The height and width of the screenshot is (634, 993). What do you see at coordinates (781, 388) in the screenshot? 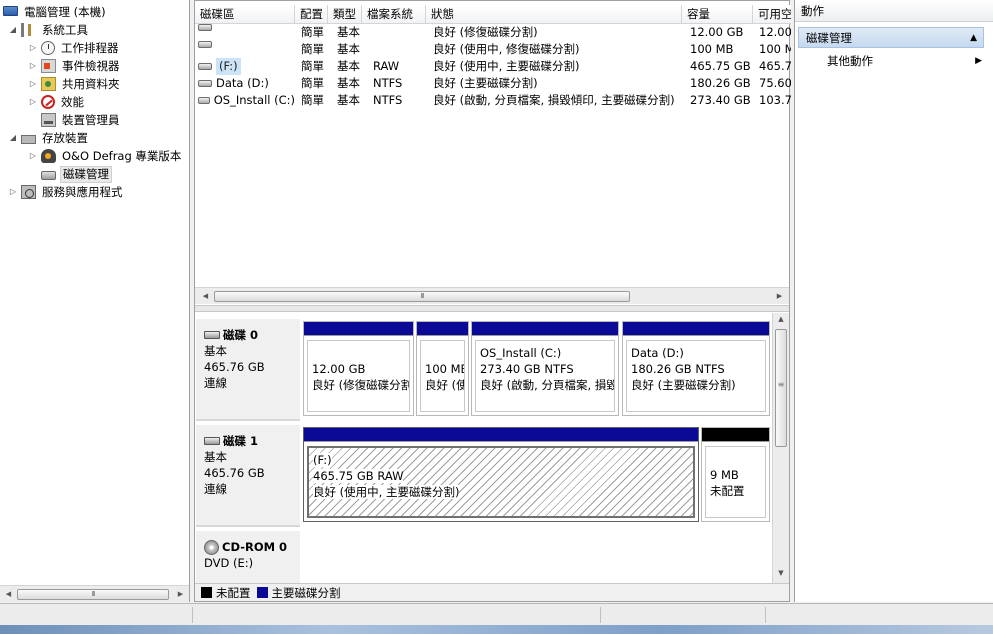
I see `scrollbar-thumb: ≡` at bounding box center [781, 388].